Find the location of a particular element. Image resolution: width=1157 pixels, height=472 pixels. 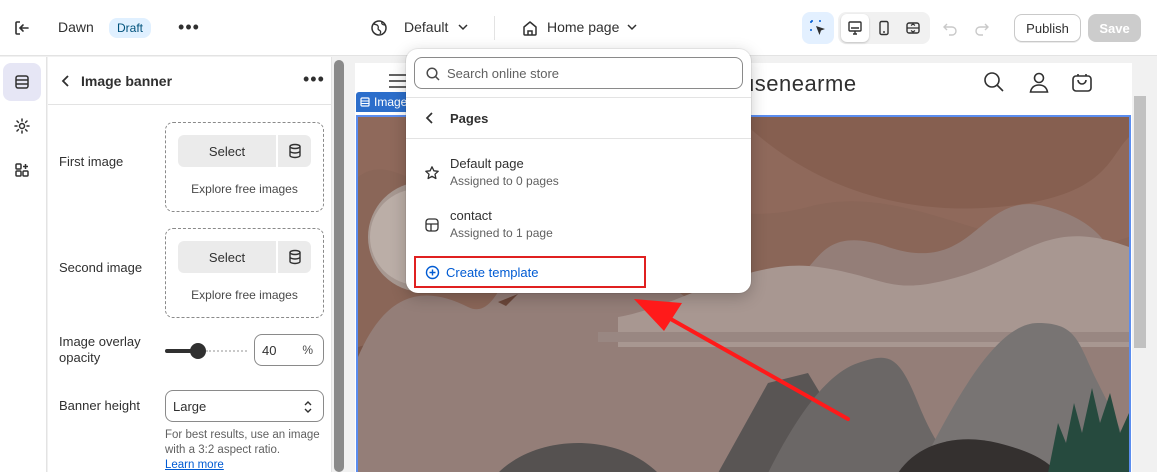

status-badge: Draft is located at coordinates (130, 28).